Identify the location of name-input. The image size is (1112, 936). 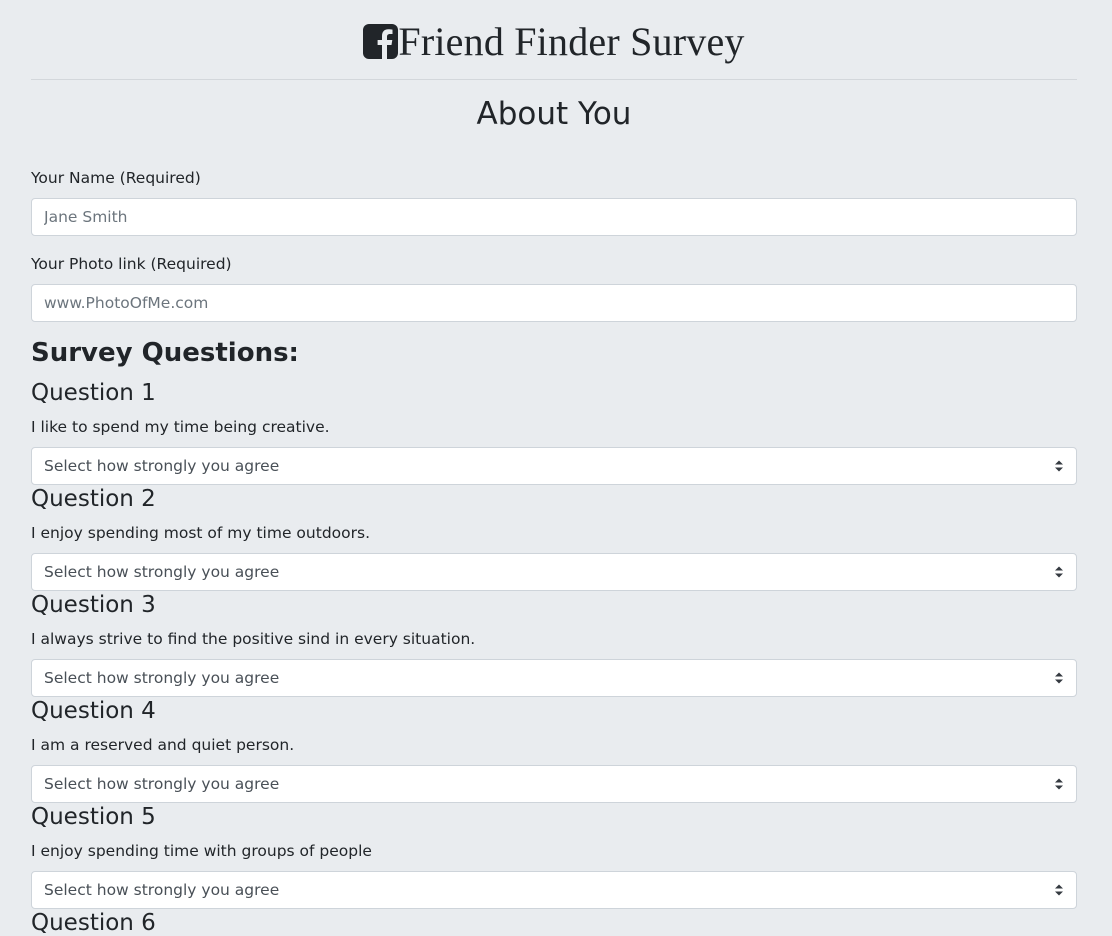
(554, 217).